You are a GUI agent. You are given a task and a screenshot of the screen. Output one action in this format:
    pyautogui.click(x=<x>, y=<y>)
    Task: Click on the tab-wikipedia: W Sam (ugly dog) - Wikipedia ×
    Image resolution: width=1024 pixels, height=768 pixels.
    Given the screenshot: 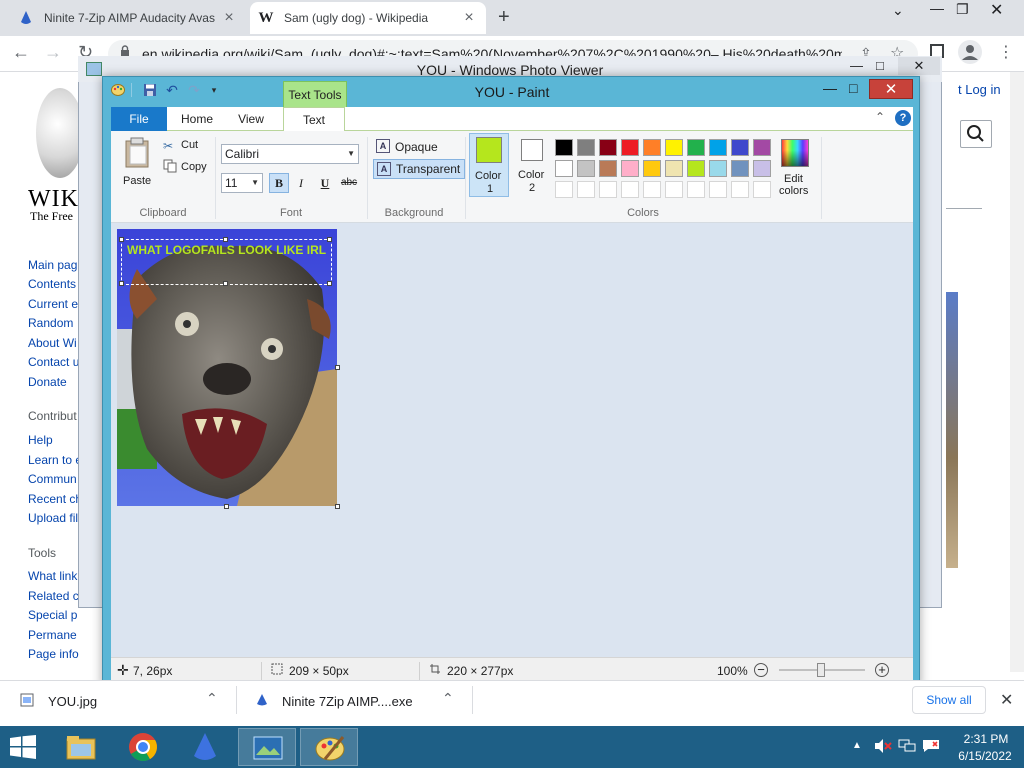 What is the action you would take?
    pyautogui.click(x=368, y=18)
    